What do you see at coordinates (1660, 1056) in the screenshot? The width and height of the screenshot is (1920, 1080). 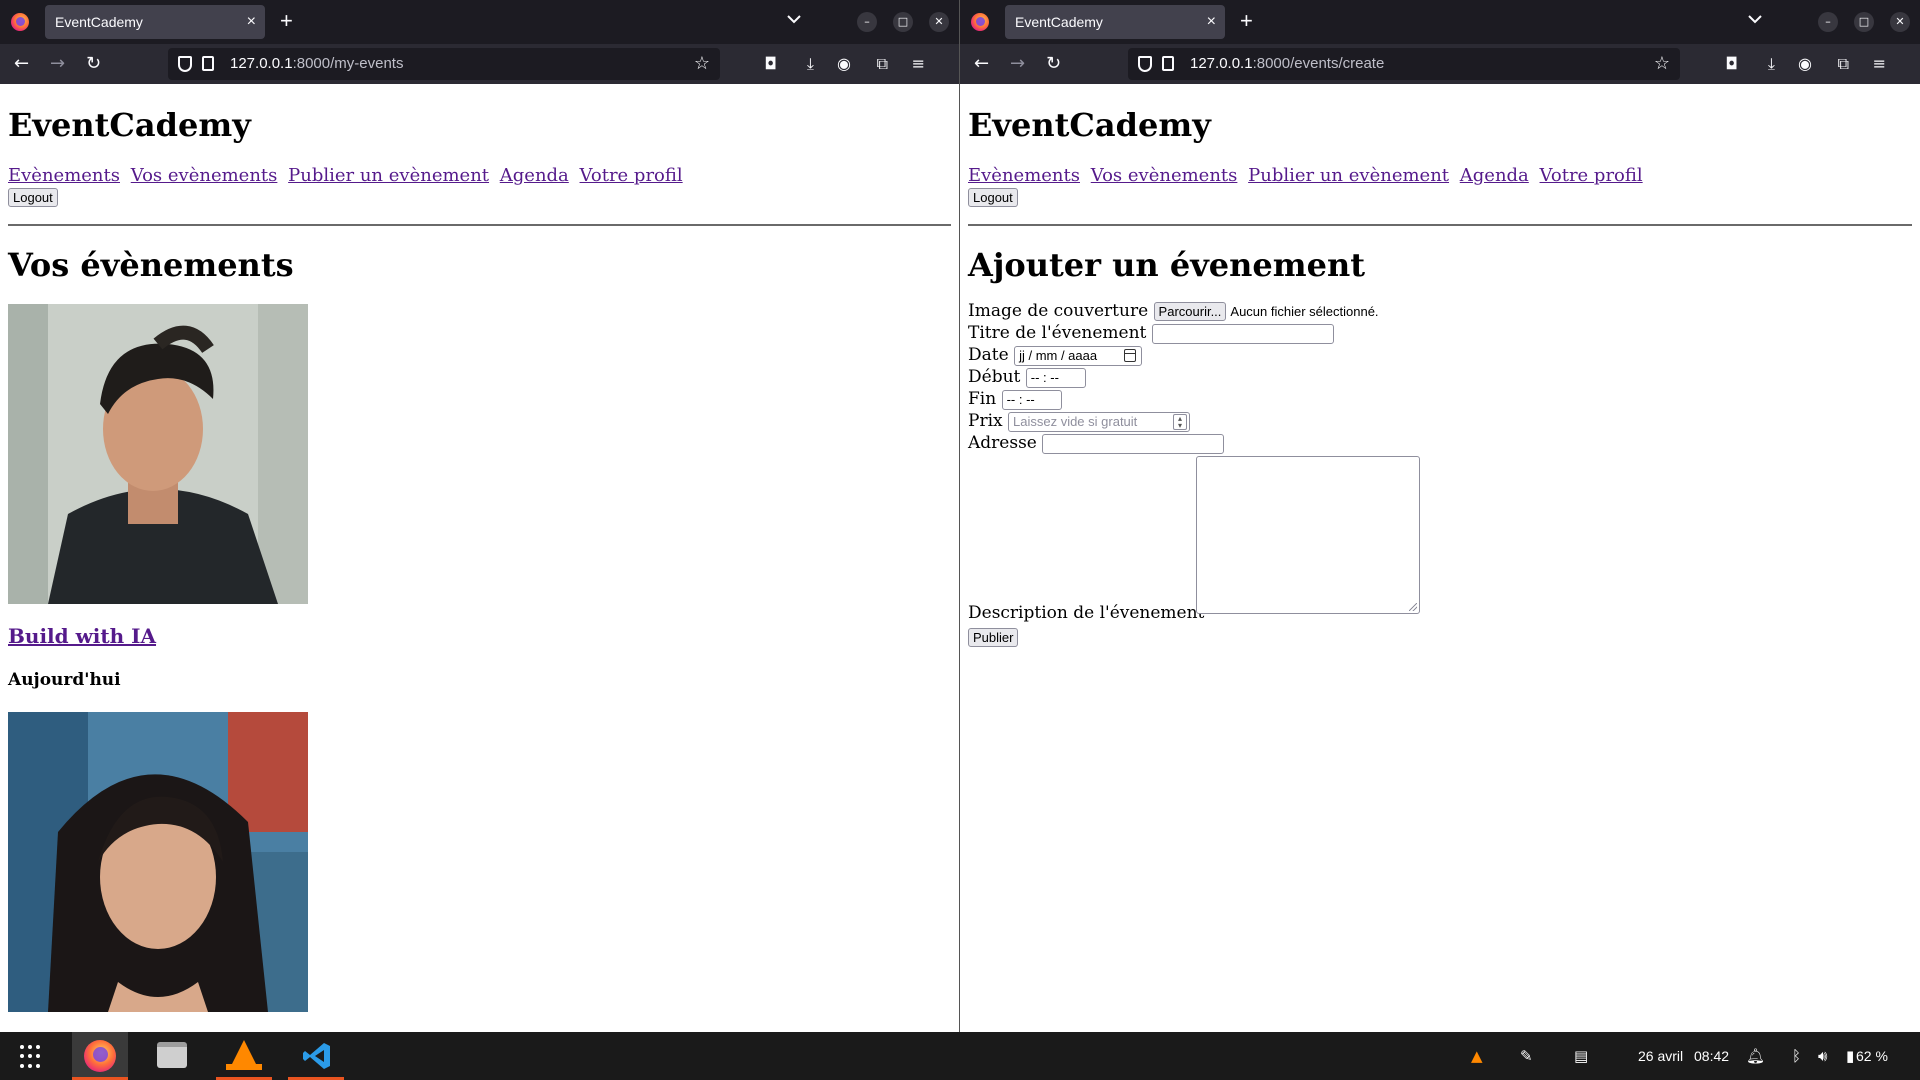 I see `date-text: 26 avril` at bounding box center [1660, 1056].